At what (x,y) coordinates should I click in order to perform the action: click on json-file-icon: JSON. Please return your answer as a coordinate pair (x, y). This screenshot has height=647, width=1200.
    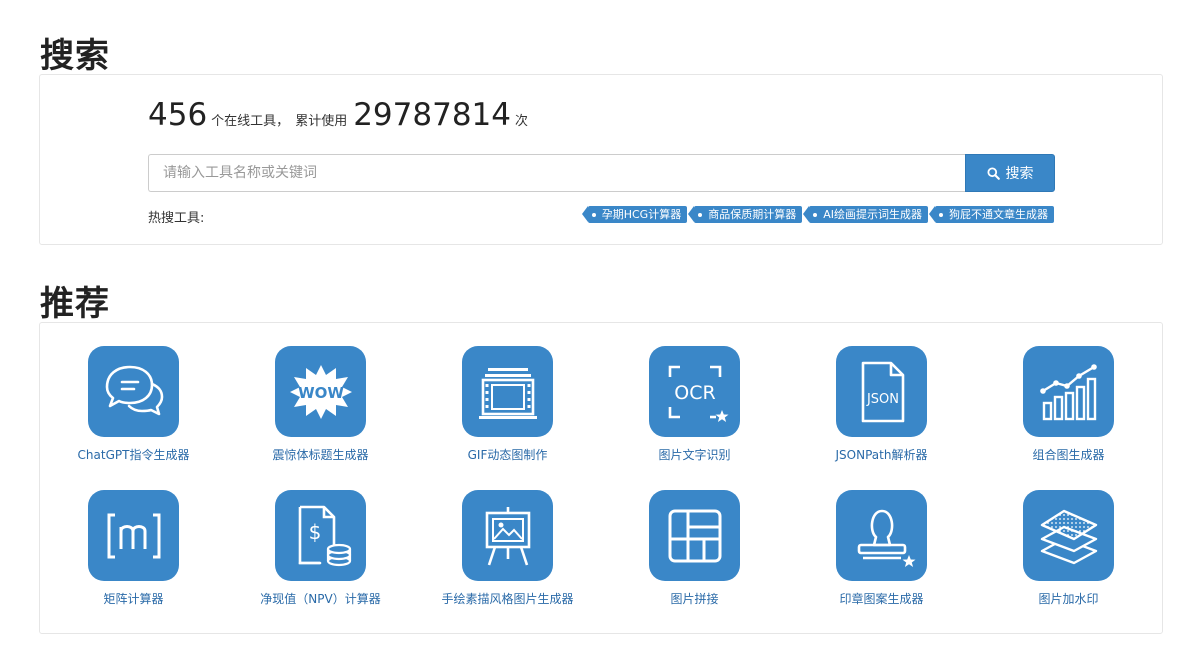
    Looking at the image, I should click on (882, 391).